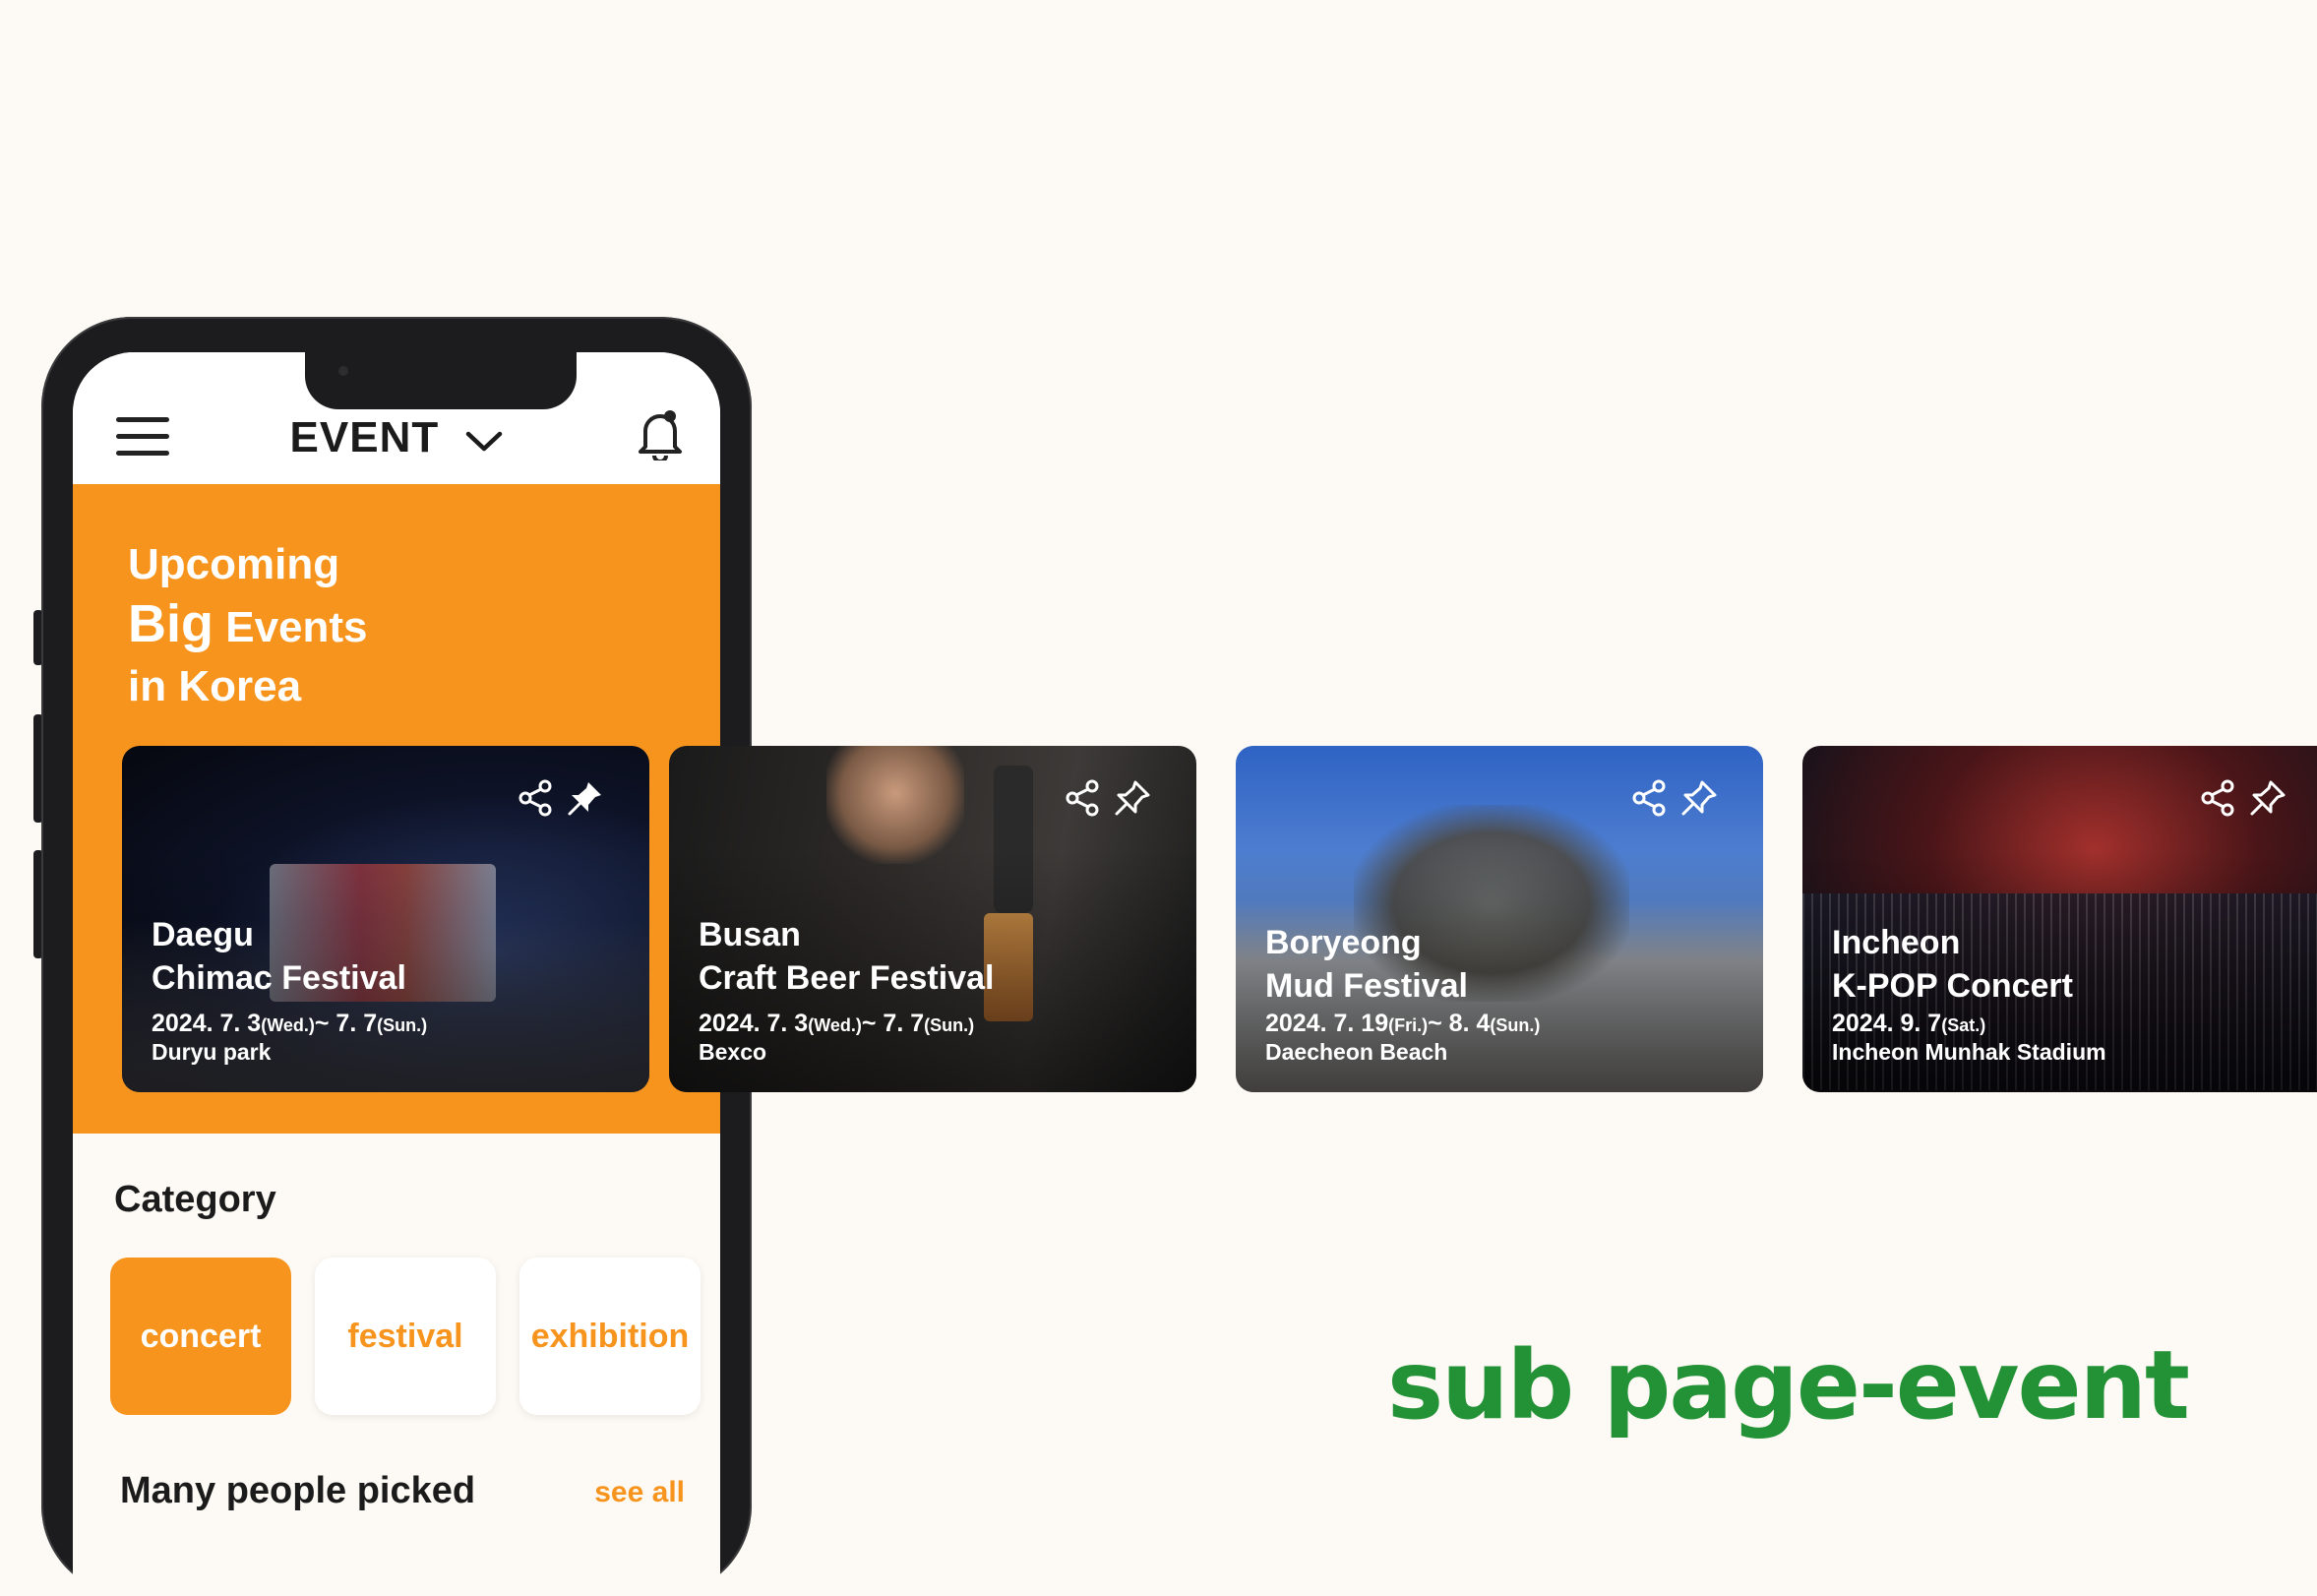 The height and width of the screenshot is (1596, 2317). I want to click on event-venue: Daecheon Beach, so click(1356, 1052).